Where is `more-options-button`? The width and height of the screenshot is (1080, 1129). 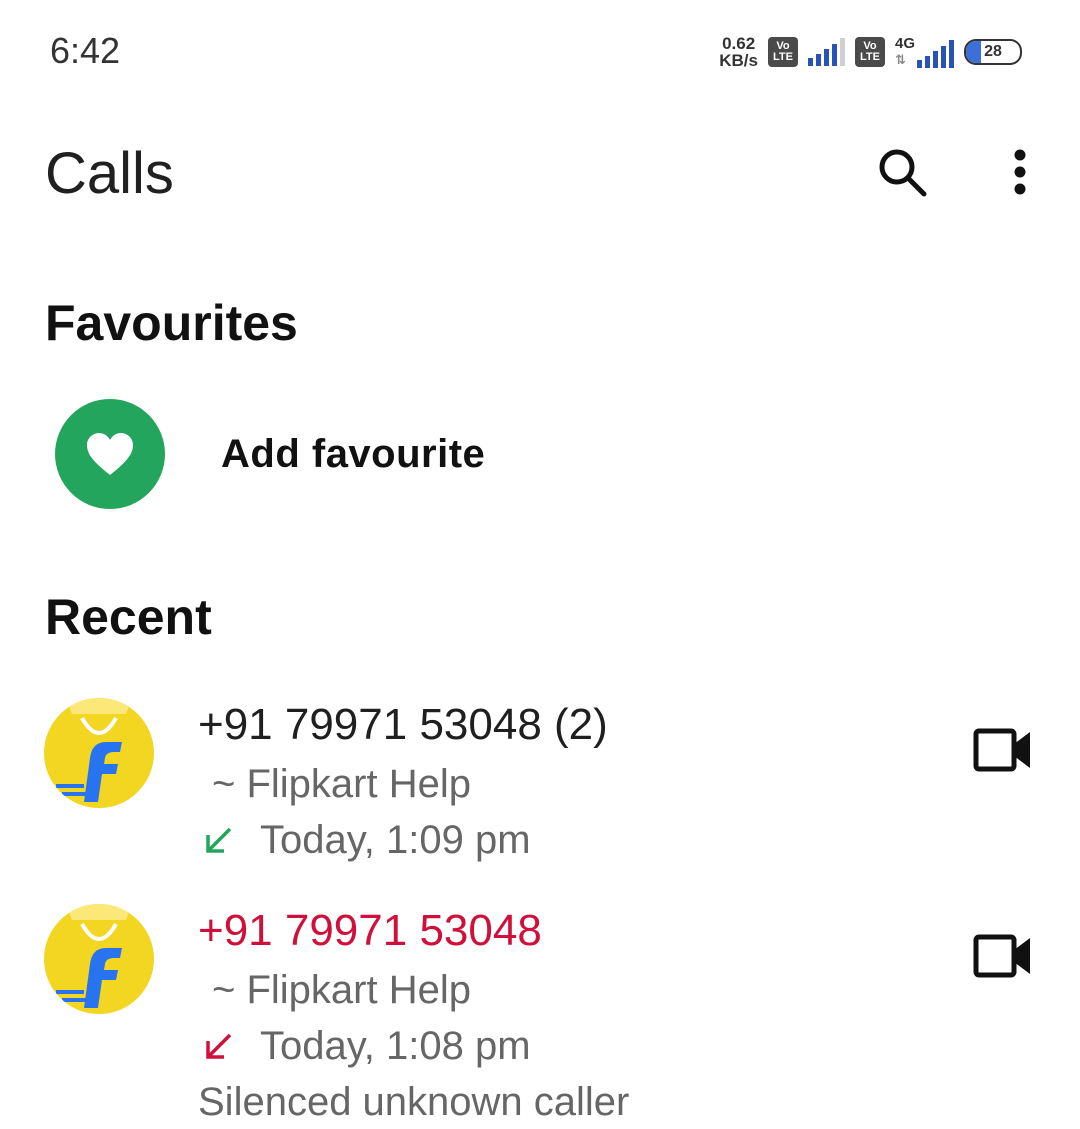 more-options-button is located at coordinates (1020, 172).